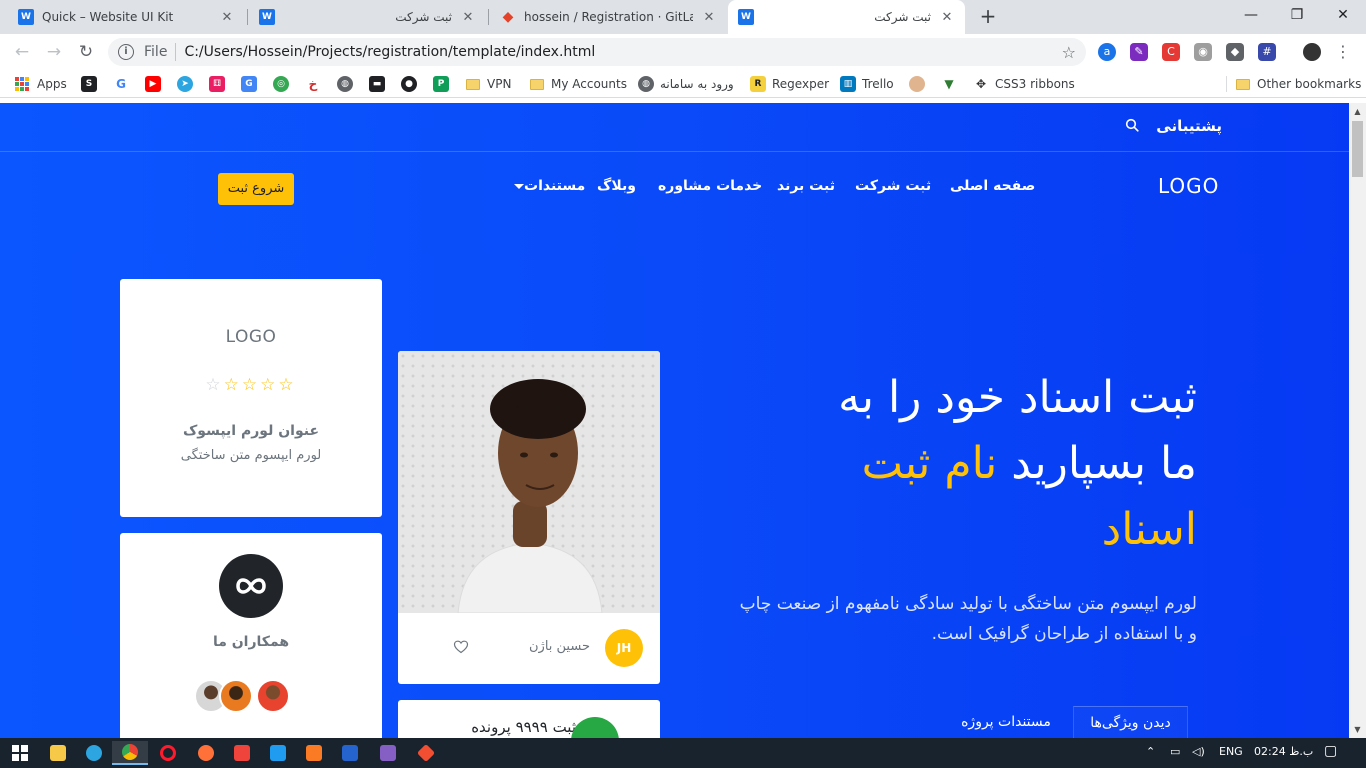  Describe the element at coordinates (220, 84) in the screenshot. I see `bookmark-dice: ⚅` at that location.